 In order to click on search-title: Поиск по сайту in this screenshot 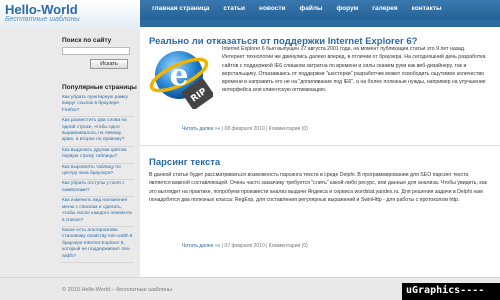, I will do `click(87, 40)`.